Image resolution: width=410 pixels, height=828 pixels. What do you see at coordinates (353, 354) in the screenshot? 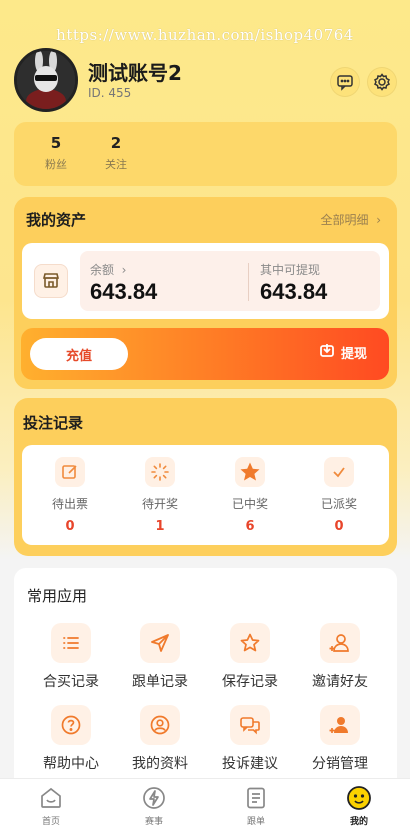
I see `withdraw-label: 提现` at bounding box center [353, 354].